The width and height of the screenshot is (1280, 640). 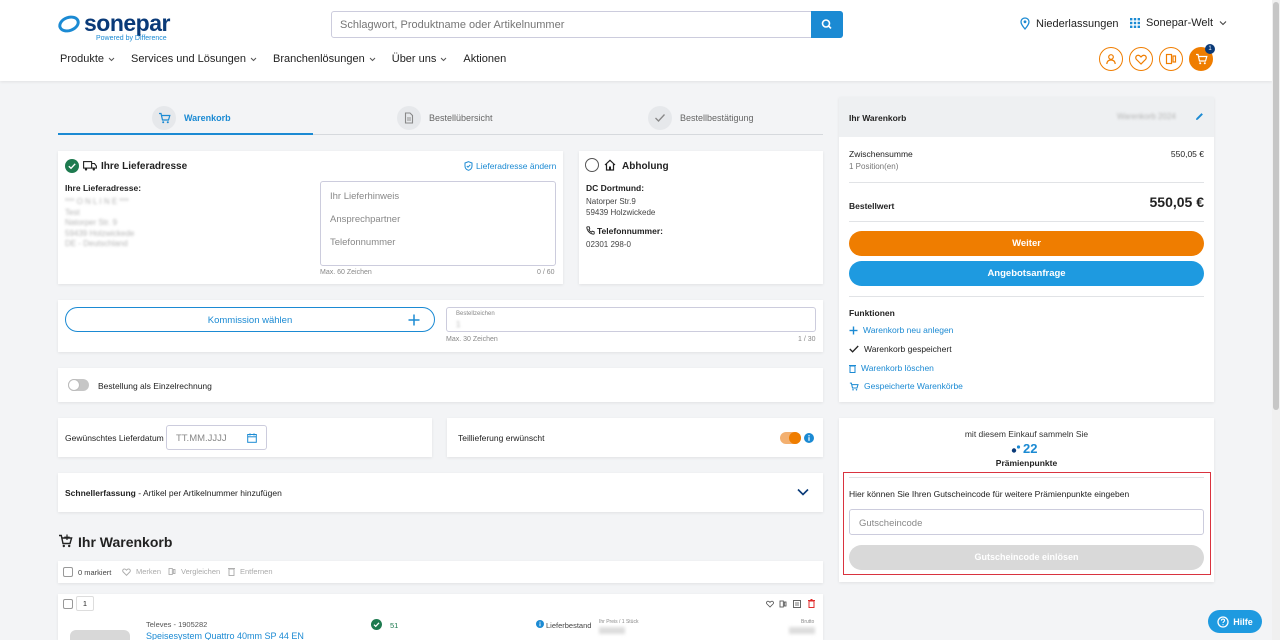 I want to click on nav-about: Über uns, so click(x=420, y=59).